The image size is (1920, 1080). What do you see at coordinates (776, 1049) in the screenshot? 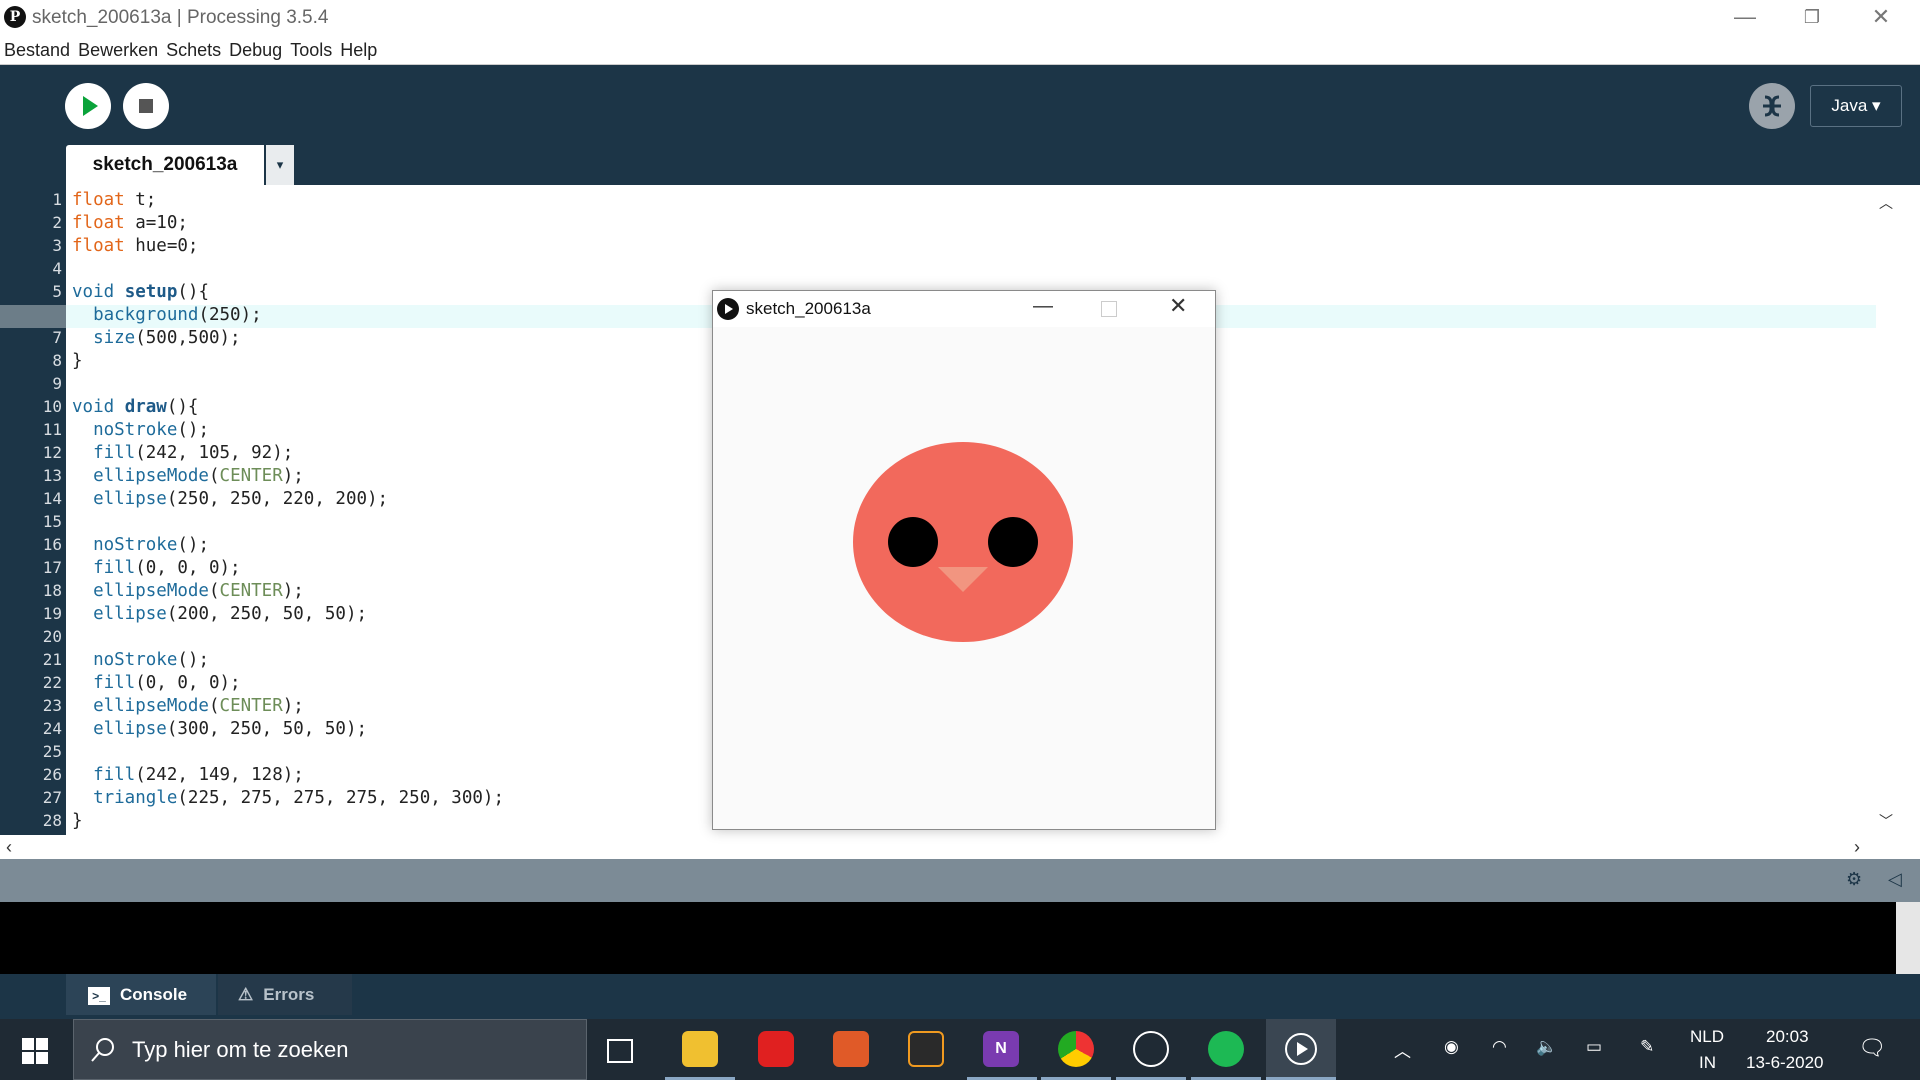
I see `creative-cloud-icon` at bounding box center [776, 1049].